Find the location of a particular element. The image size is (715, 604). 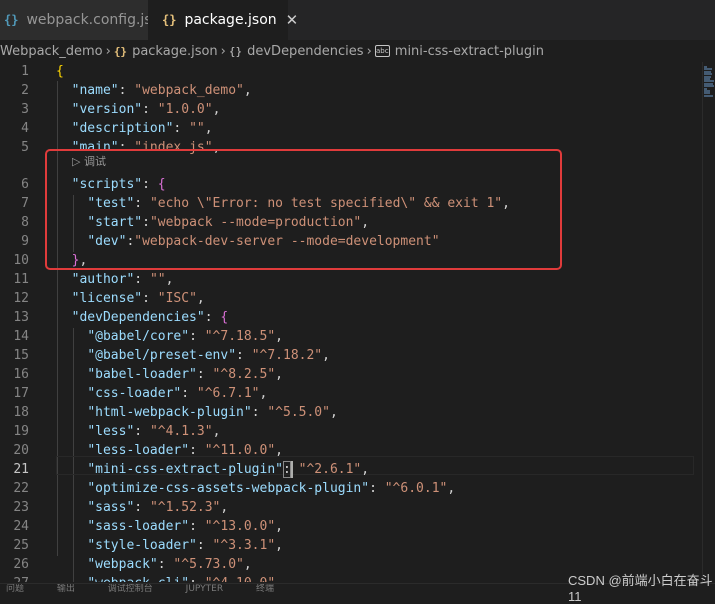

code-line: 20 "less-loader": "^11.0.0", is located at coordinates (350, 450).